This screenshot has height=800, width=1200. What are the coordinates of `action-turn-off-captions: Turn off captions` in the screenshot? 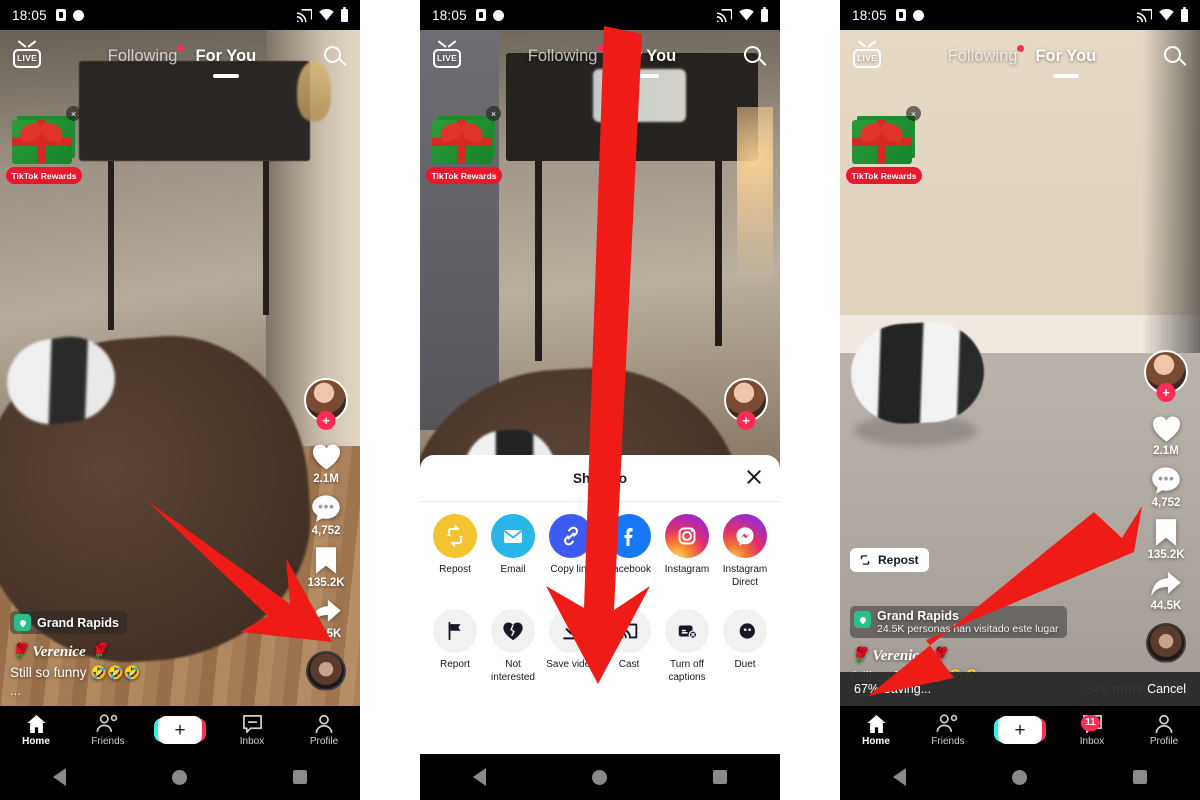 It's located at (687, 646).